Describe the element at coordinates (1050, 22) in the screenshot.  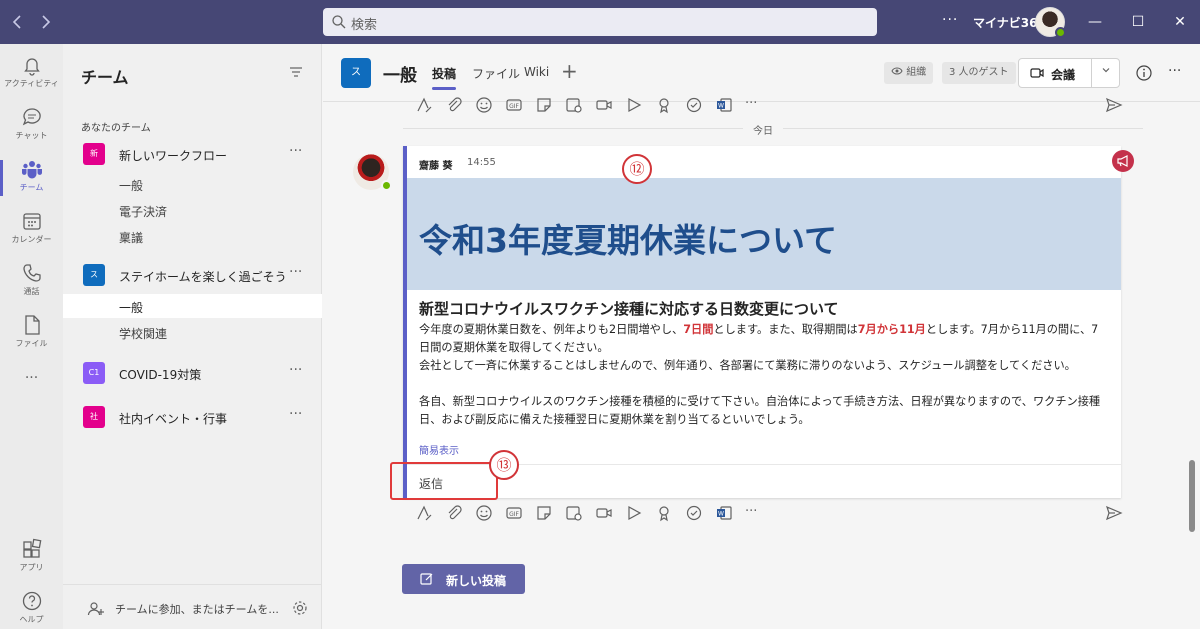
I see `profile-avatar` at that location.